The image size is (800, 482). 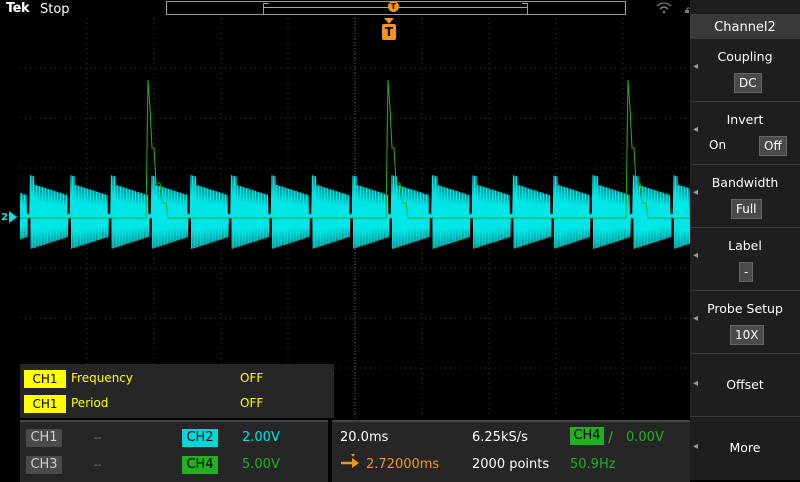 What do you see at coordinates (98, 438) in the screenshot?
I see `ch1-scale: --` at bounding box center [98, 438].